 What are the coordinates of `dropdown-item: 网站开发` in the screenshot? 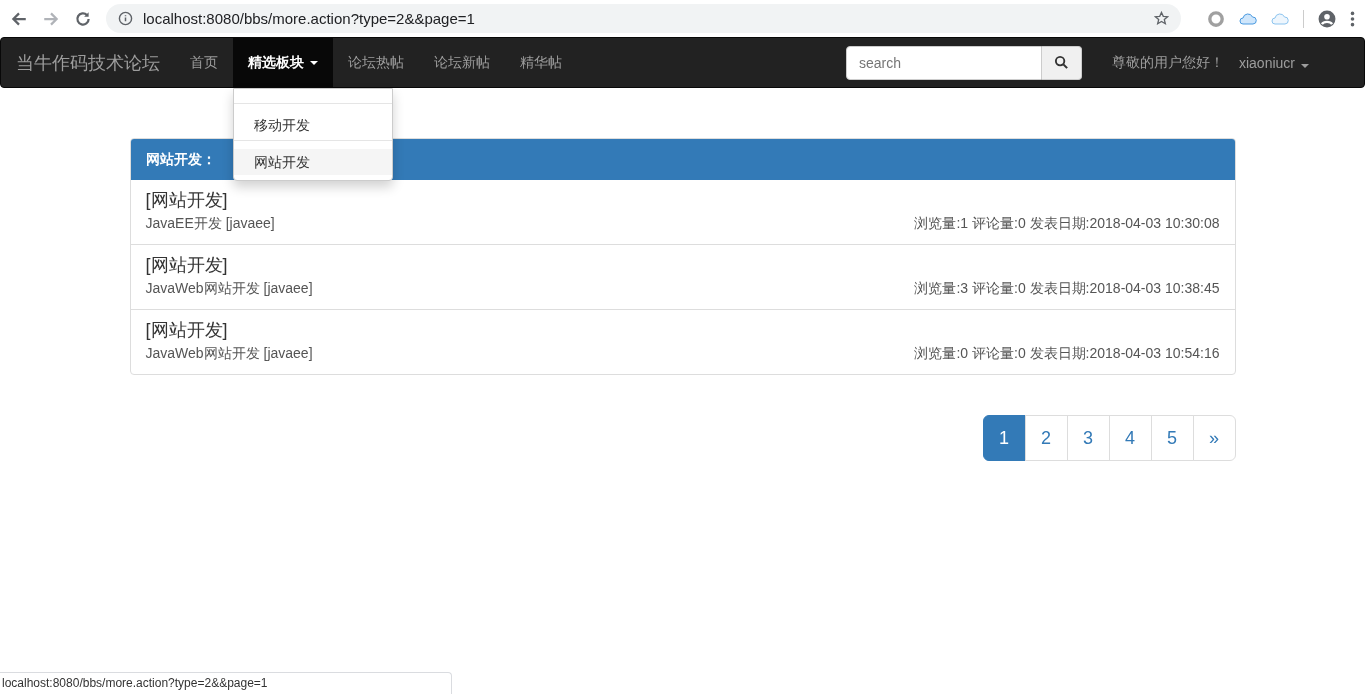 It's located at (313, 162).